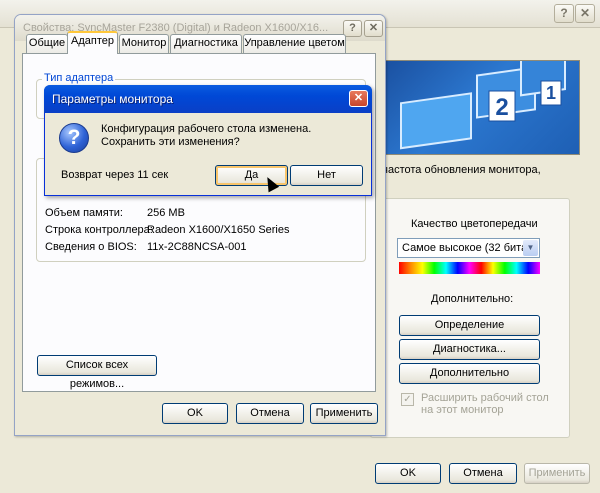 The image size is (600, 493). I want to click on monitor-preview: 2 1, so click(480, 103).